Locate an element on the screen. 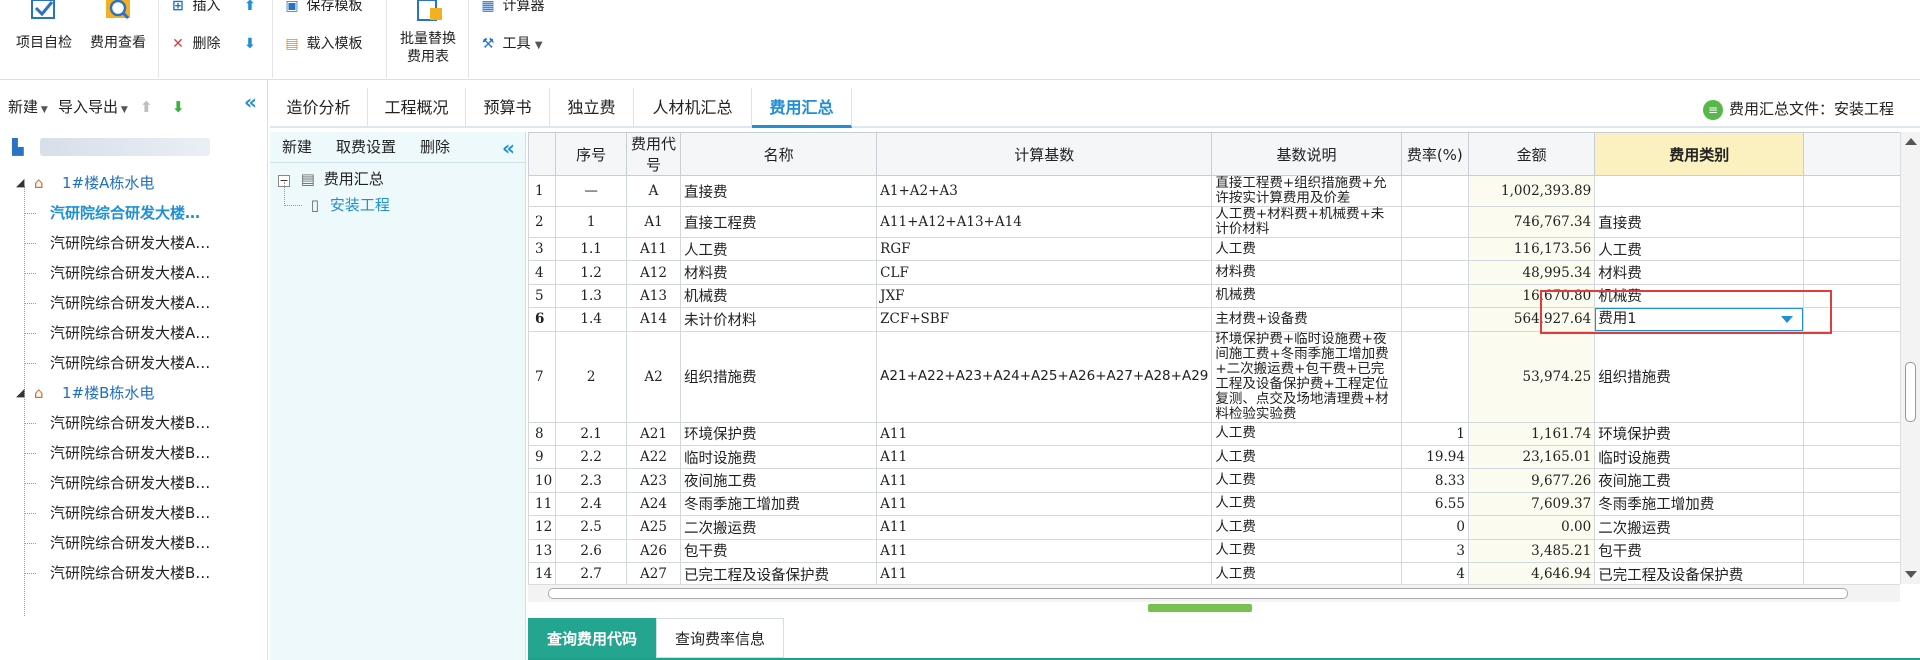  seq-cell: 2.2 is located at coordinates (591, 457).